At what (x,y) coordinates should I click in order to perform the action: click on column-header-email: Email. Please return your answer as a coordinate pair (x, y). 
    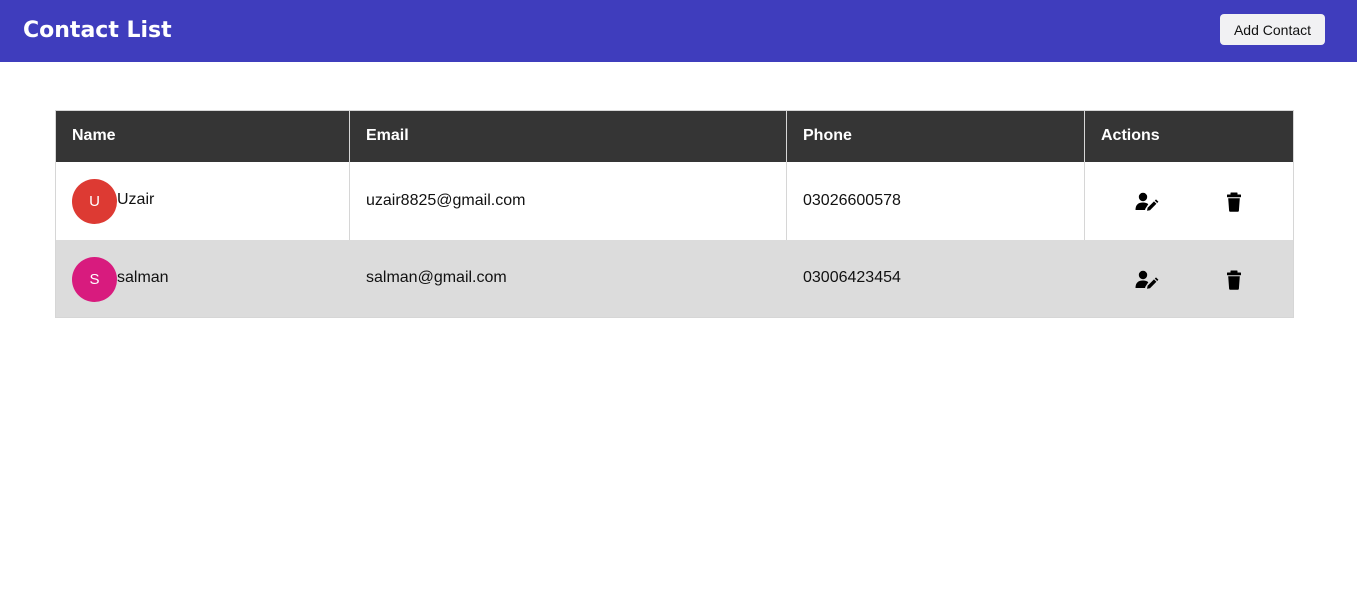
    Looking at the image, I should click on (568, 136).